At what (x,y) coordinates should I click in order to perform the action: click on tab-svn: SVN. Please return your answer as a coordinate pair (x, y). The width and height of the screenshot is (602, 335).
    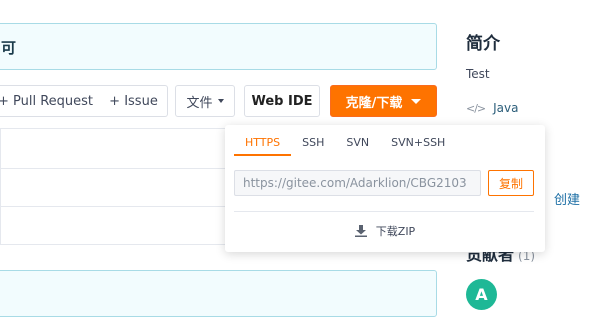
    Looking at the image, I should click on (357, 140).